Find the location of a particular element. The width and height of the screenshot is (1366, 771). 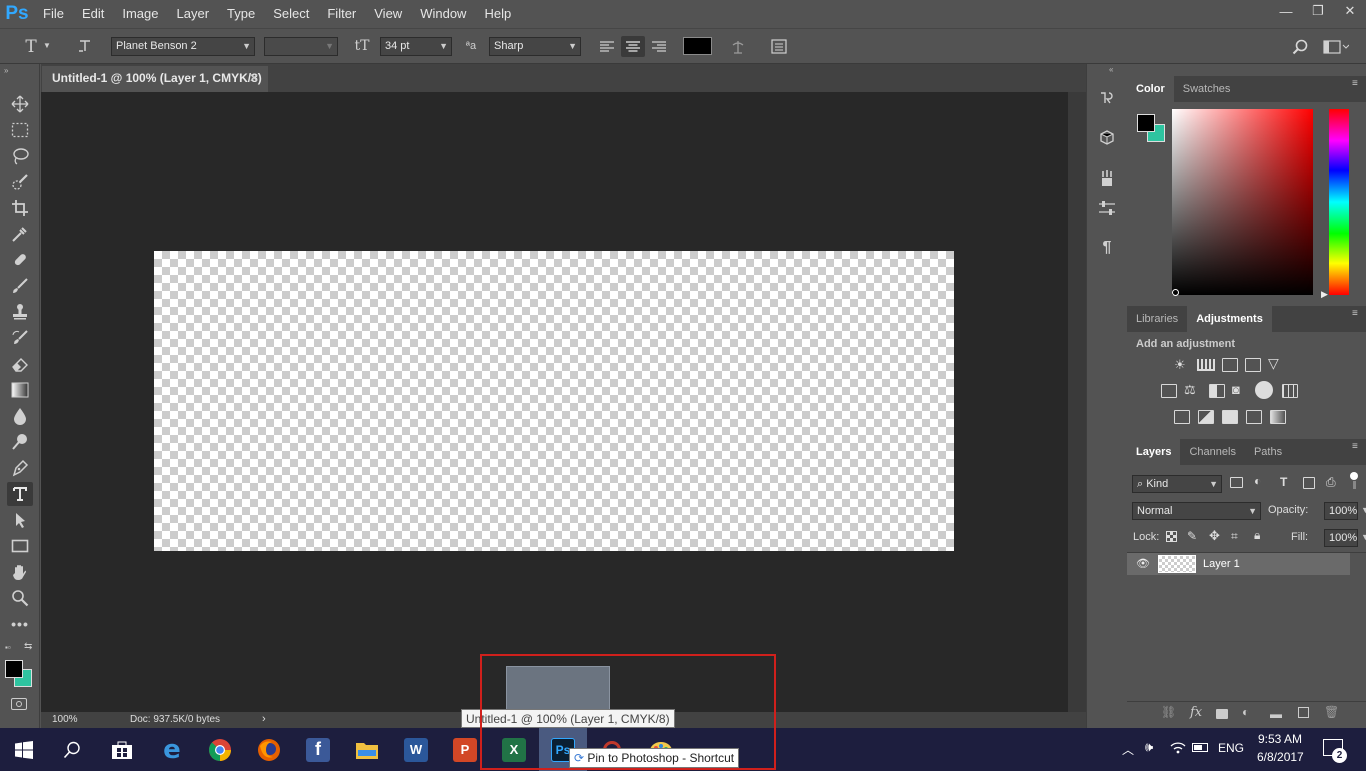

font-style-select: ▼ is located at coordinates (301, 46).